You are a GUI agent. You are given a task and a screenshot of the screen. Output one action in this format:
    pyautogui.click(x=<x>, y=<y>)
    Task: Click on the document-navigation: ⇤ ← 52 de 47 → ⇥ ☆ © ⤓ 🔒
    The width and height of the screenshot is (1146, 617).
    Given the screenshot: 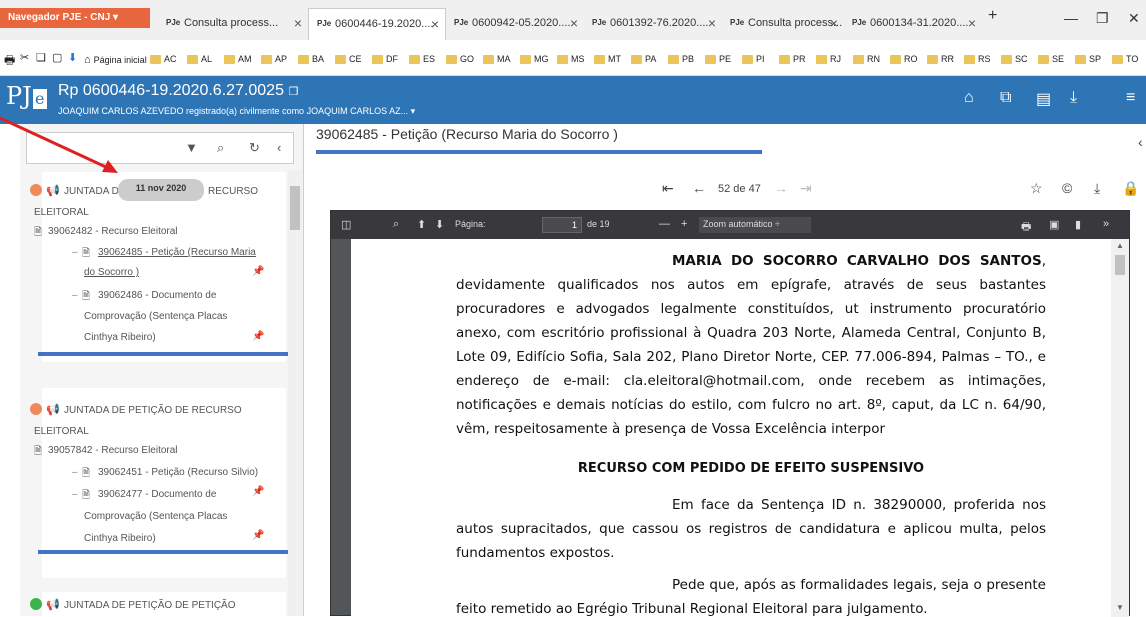 What is the action you would take?
    pyautogui.click(x=725, y=190)
    